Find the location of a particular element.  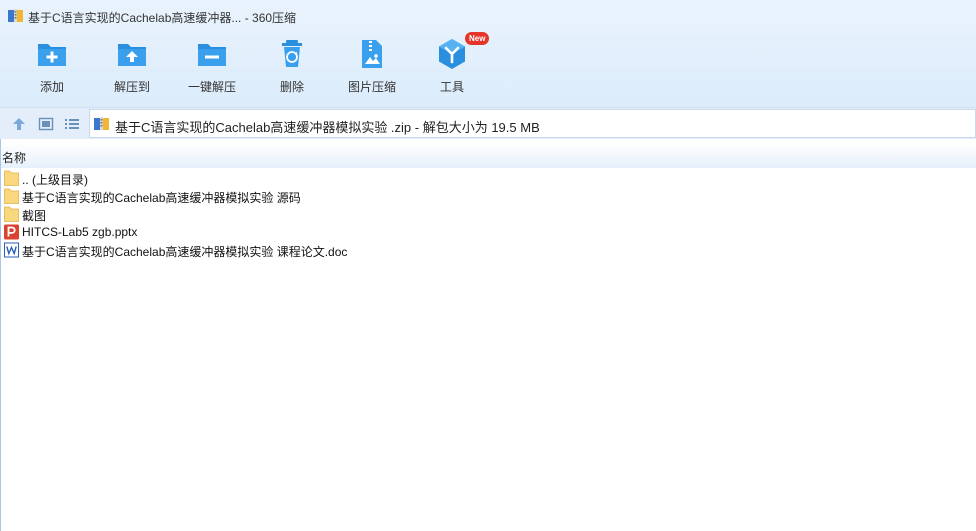

add-button: 添加 is located at coordinates (52, 69).